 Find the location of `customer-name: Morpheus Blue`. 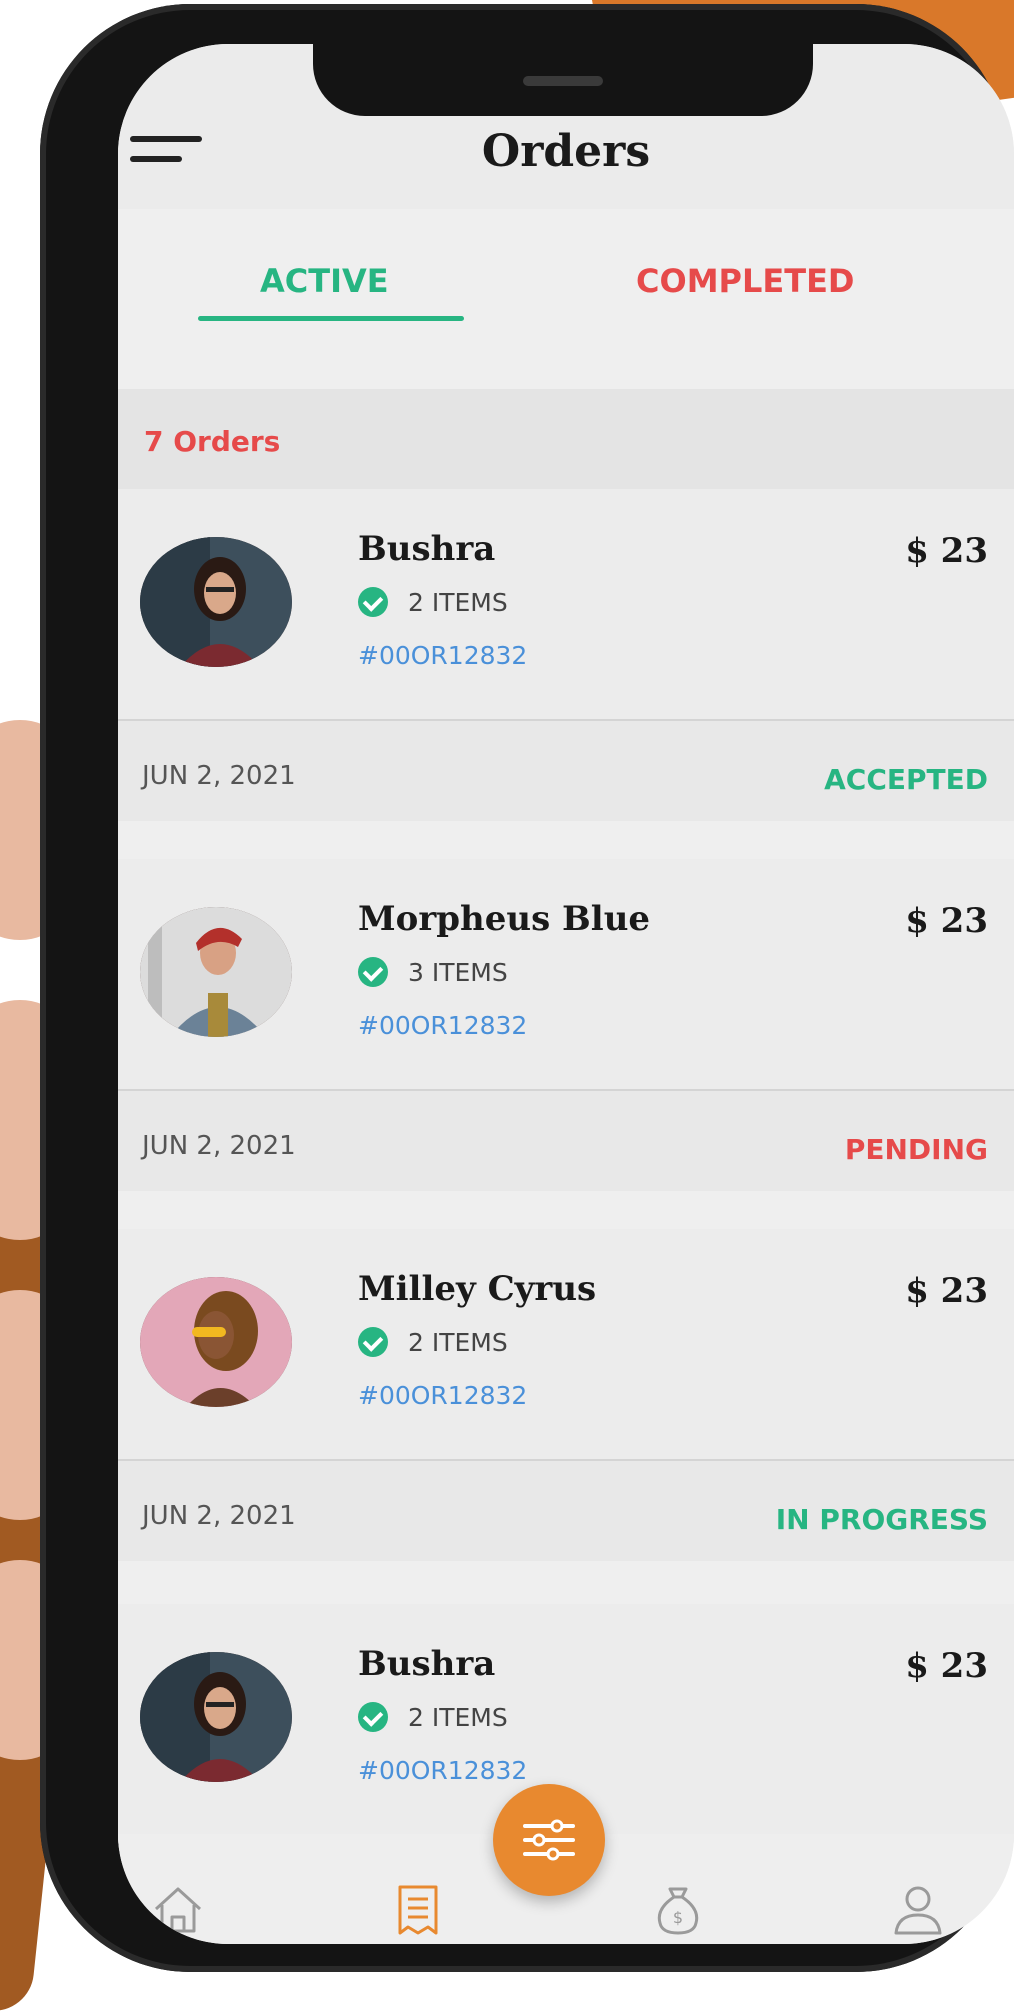

customer-name: Morpheus Blue is located at coordinates (504, 919).